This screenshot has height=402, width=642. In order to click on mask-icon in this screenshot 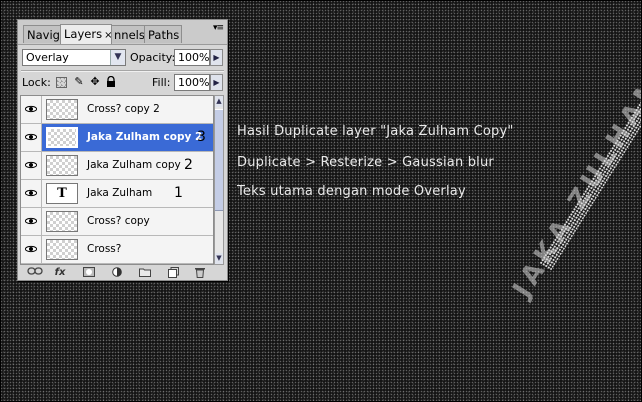, I will do `click(89, 273)`.